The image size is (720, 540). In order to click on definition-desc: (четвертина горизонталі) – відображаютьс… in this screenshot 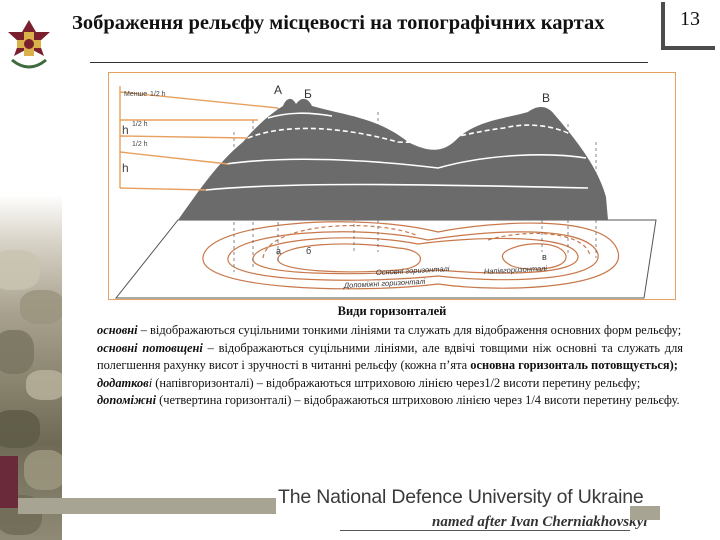, I will do `click(418, 400)`.